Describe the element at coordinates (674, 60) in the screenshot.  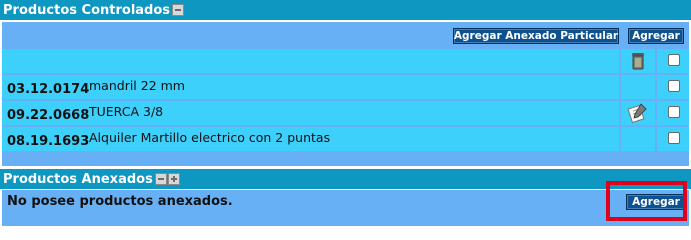
I see `select-all-checkbox` at that location.